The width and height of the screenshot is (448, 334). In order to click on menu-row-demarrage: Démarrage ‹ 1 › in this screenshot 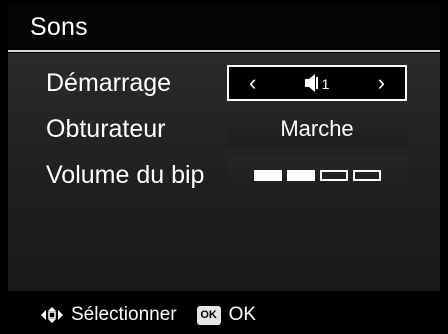, I will do `click(224, 83)`.